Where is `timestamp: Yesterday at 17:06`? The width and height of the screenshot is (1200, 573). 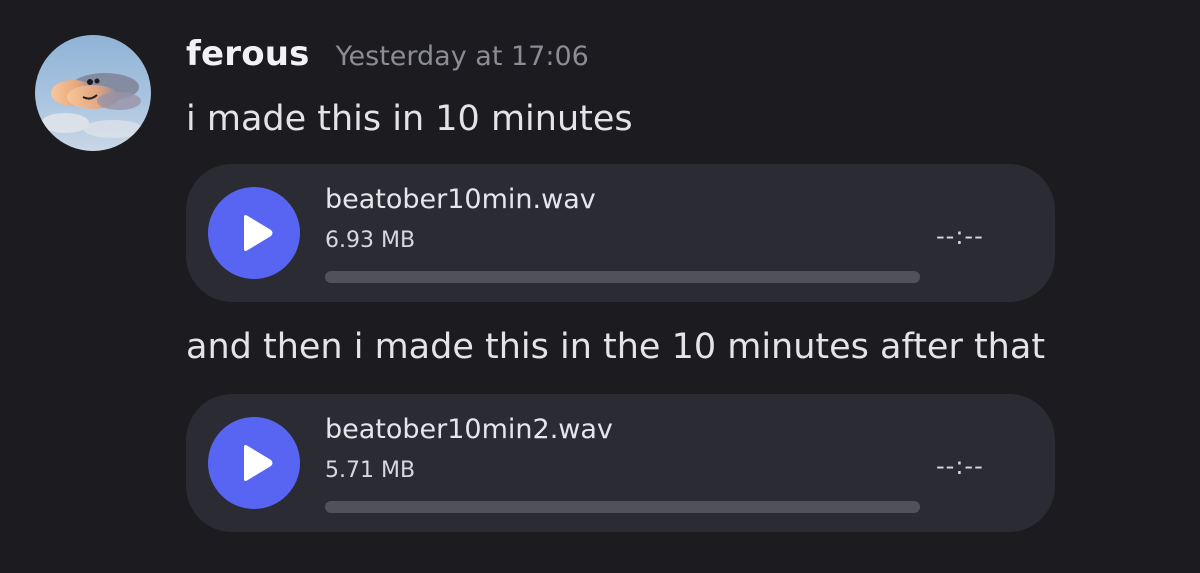
timestamp: Yesterday at 17:06 is located at coordinates (462, 56).